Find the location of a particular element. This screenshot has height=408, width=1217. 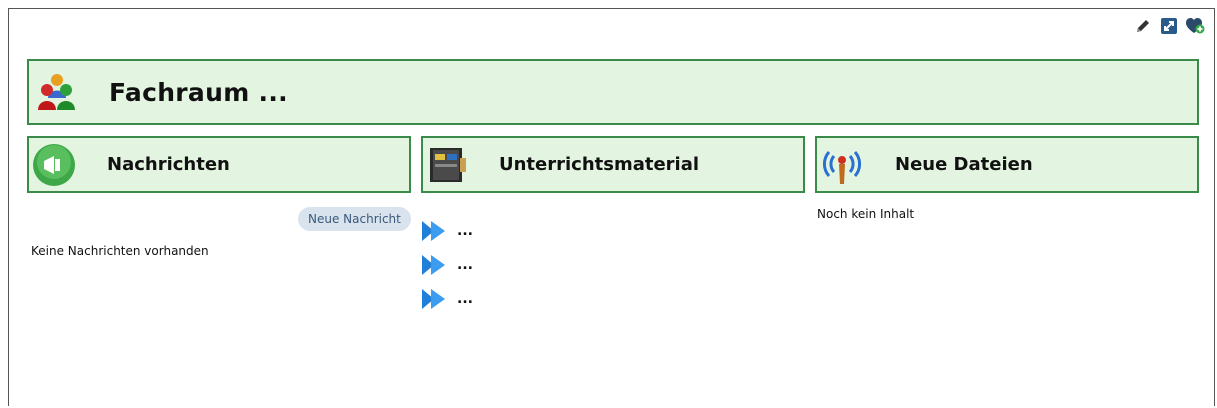

expand-icon is located at coordinates (1169, 26).